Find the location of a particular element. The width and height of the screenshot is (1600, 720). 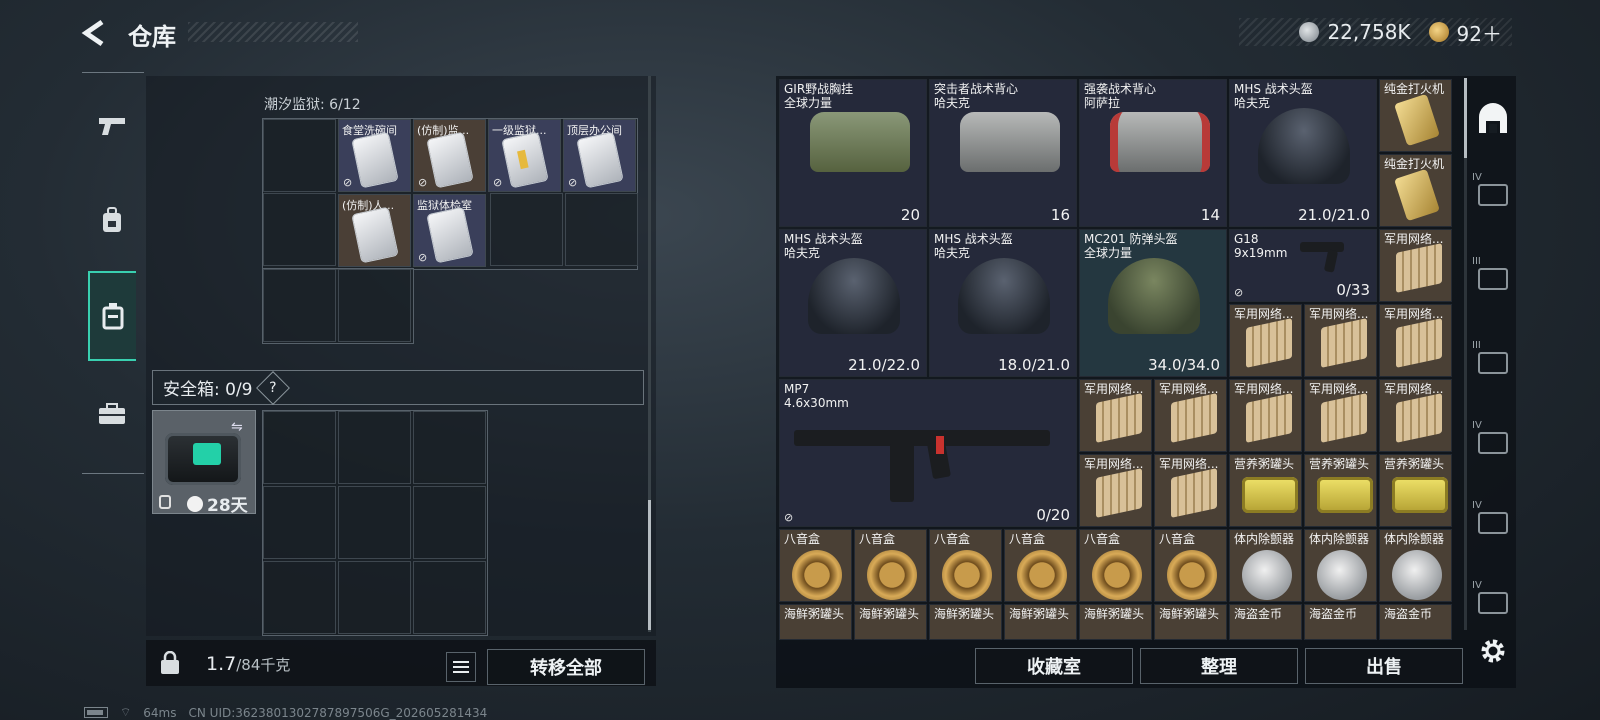

user-uid: CN UID:3623801302787897506G_202605281434 is located at coordinates (338, 712).